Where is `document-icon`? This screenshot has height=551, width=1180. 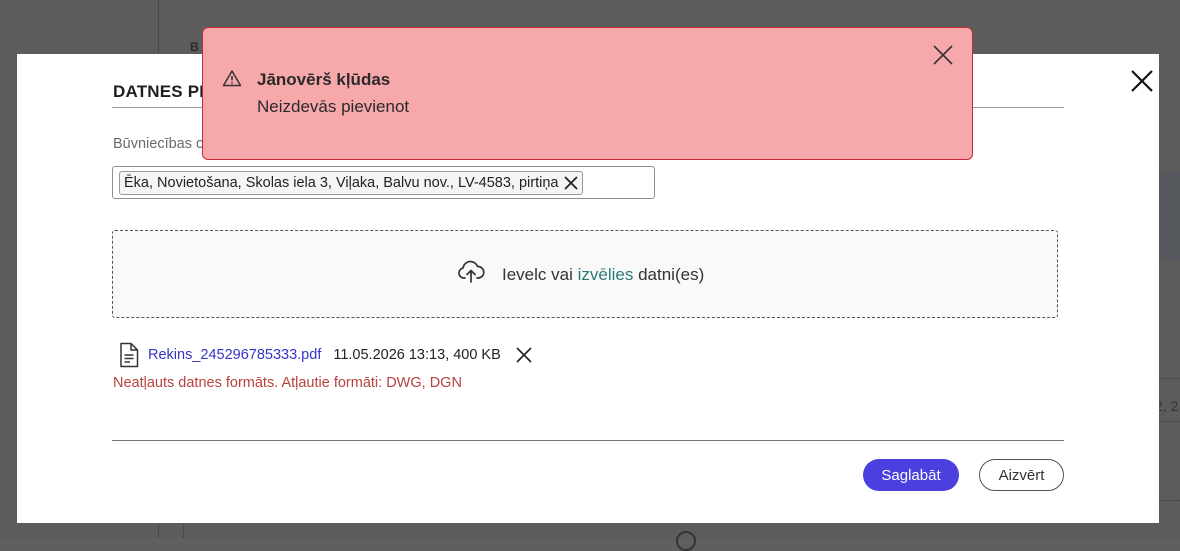
document-icon is located at coordinates (129, 355).